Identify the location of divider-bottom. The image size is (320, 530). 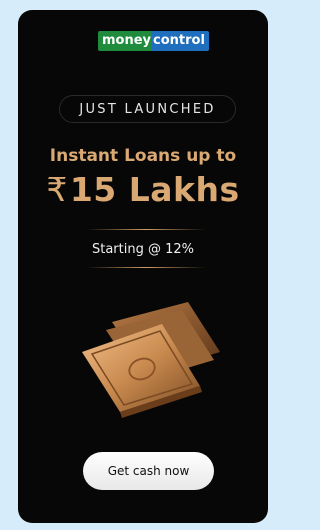
(146, 267).